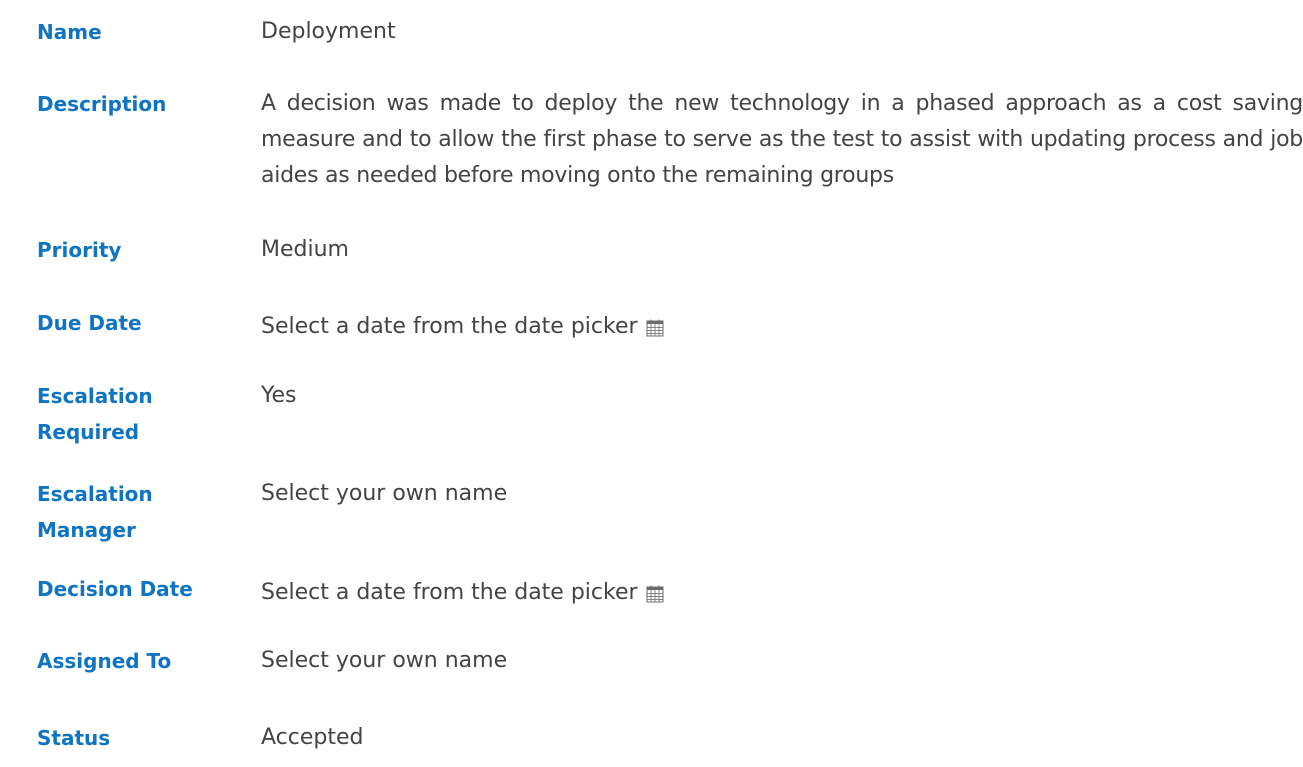 This screenshot has width=1303, height=767. What do you see at coordinates (782, 396) in the screenshot?
I see `escalation-required-value: Yes` at bounding box center [782, 396].